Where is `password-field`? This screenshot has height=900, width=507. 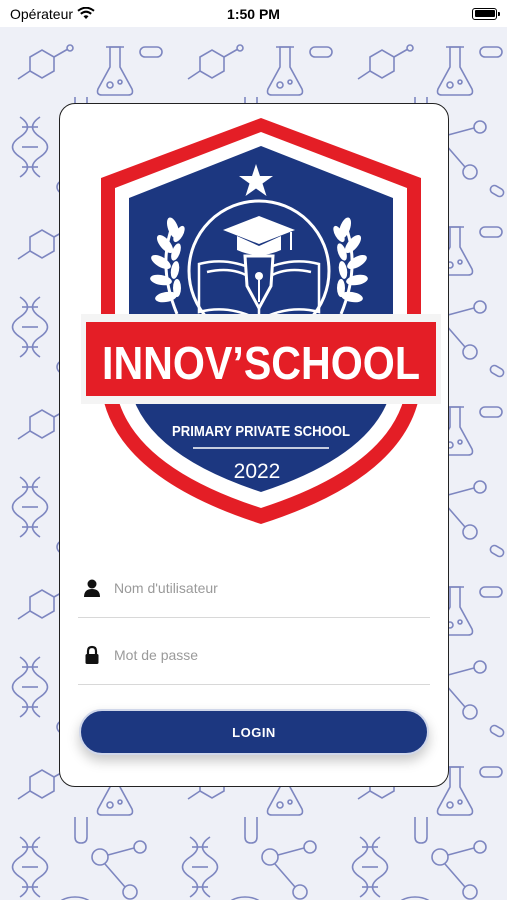 password-field is located at coordinates (254, 655).